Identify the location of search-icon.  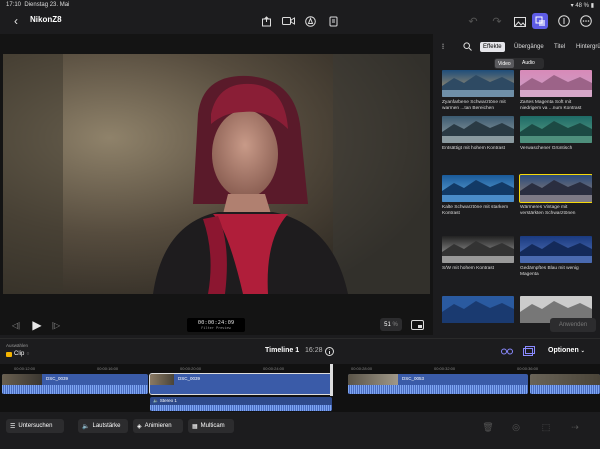
(467, 46).